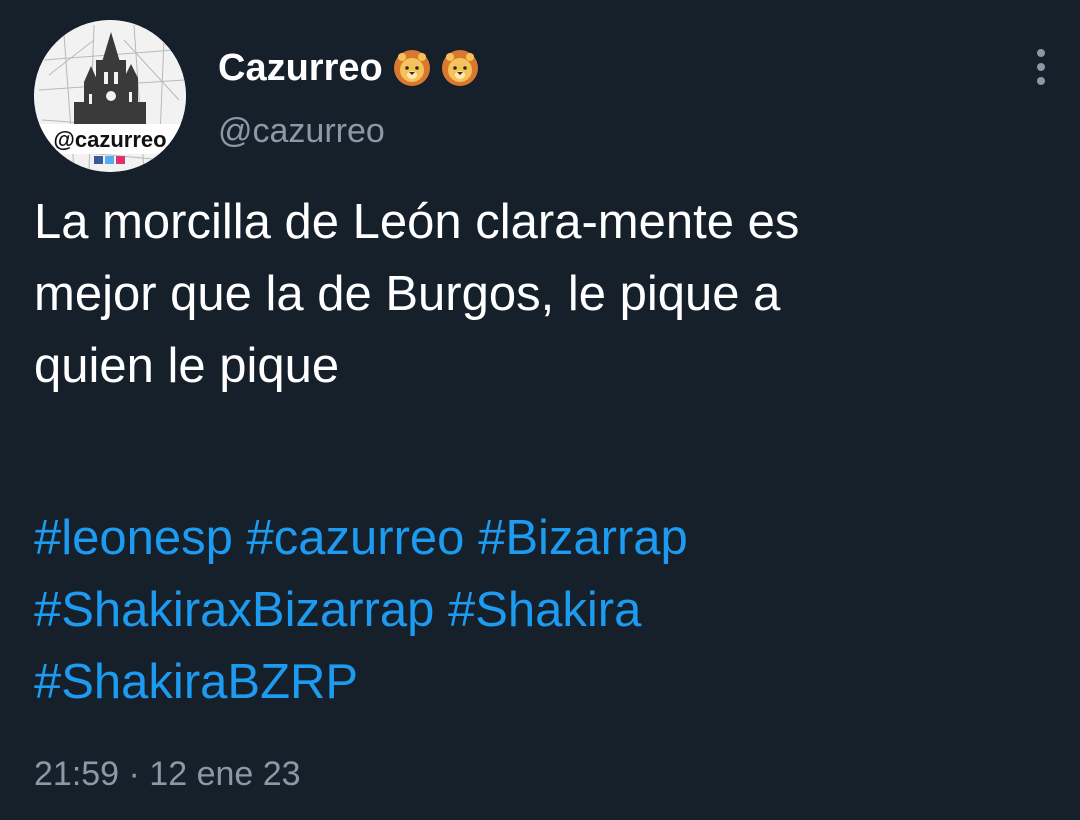  Describe the element at coordinates (417, 222) in the screenshot. I see `tweet-text-line: La morcilla de León clara-mente es` at that location.